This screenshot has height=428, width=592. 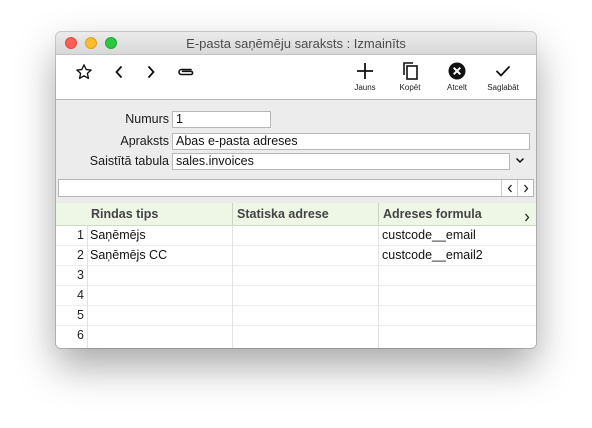 What do you see at coordinates (84, 72) in the screenshot?
I see `star-icon` at bounding box center [84, 72].